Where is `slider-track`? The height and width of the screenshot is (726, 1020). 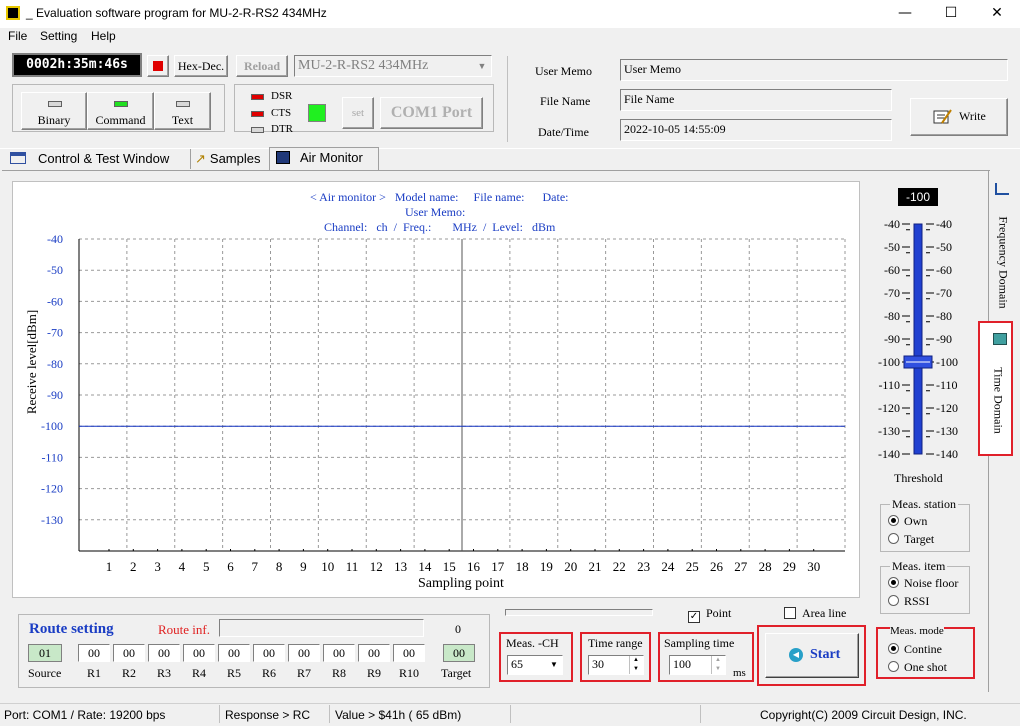 slider-track is located at coordinates (918, 339).